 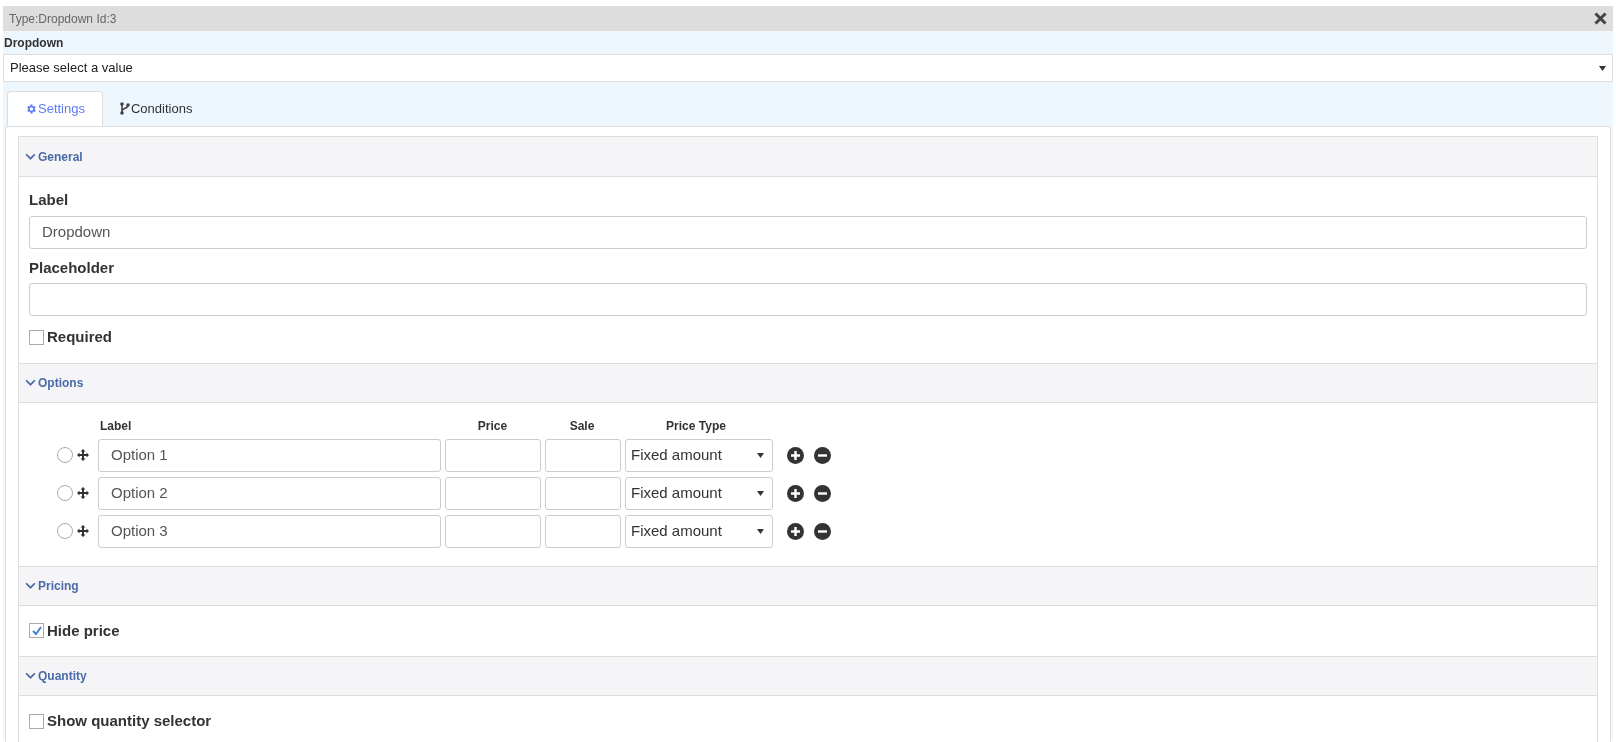 What do you see at coordinates (808, 382) in the screenshot?
I see `section-header: Options` at bounding box center [808, 382].